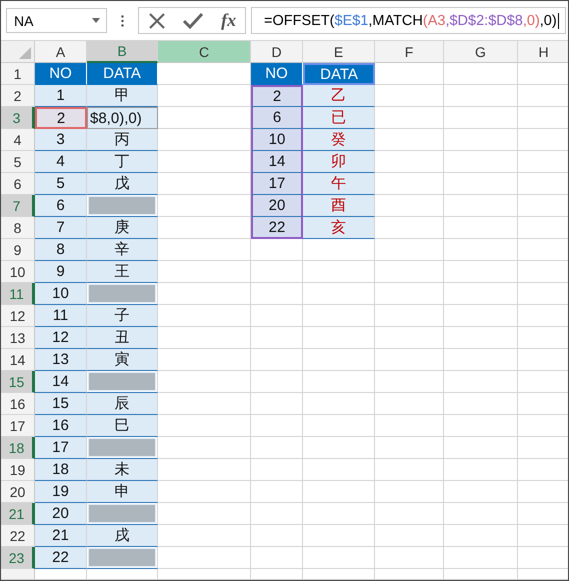 Image resolution: width=569 pixels, height=581 pixels. Describe the element at coordinates (18, 294) in the screenshot. I see `row-header: 11` at that location.